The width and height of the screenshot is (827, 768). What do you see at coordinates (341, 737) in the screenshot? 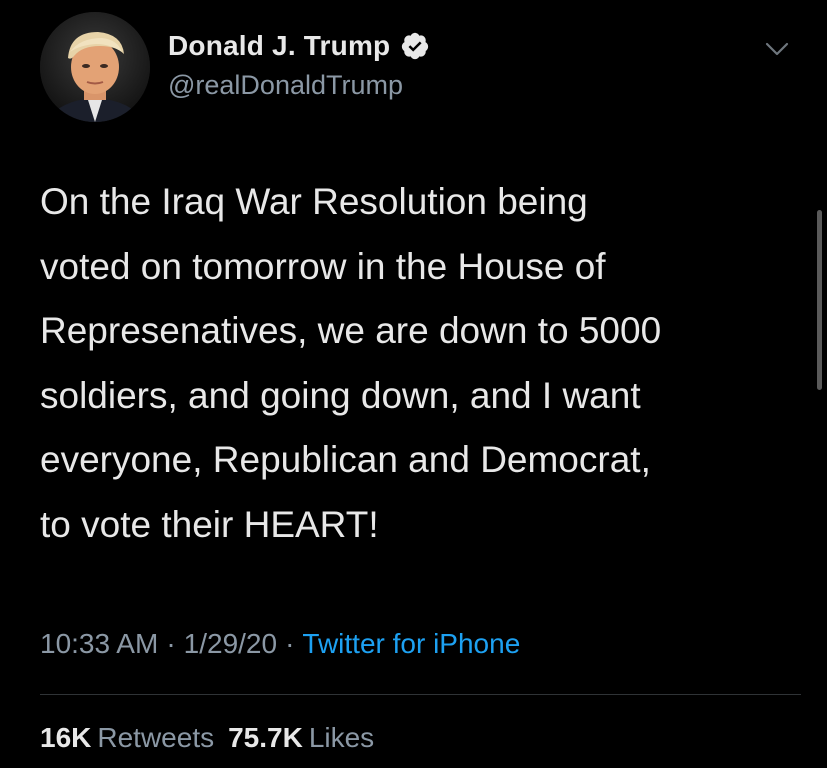
I see `likes-label: Likes` at bounding box center [341, 737].